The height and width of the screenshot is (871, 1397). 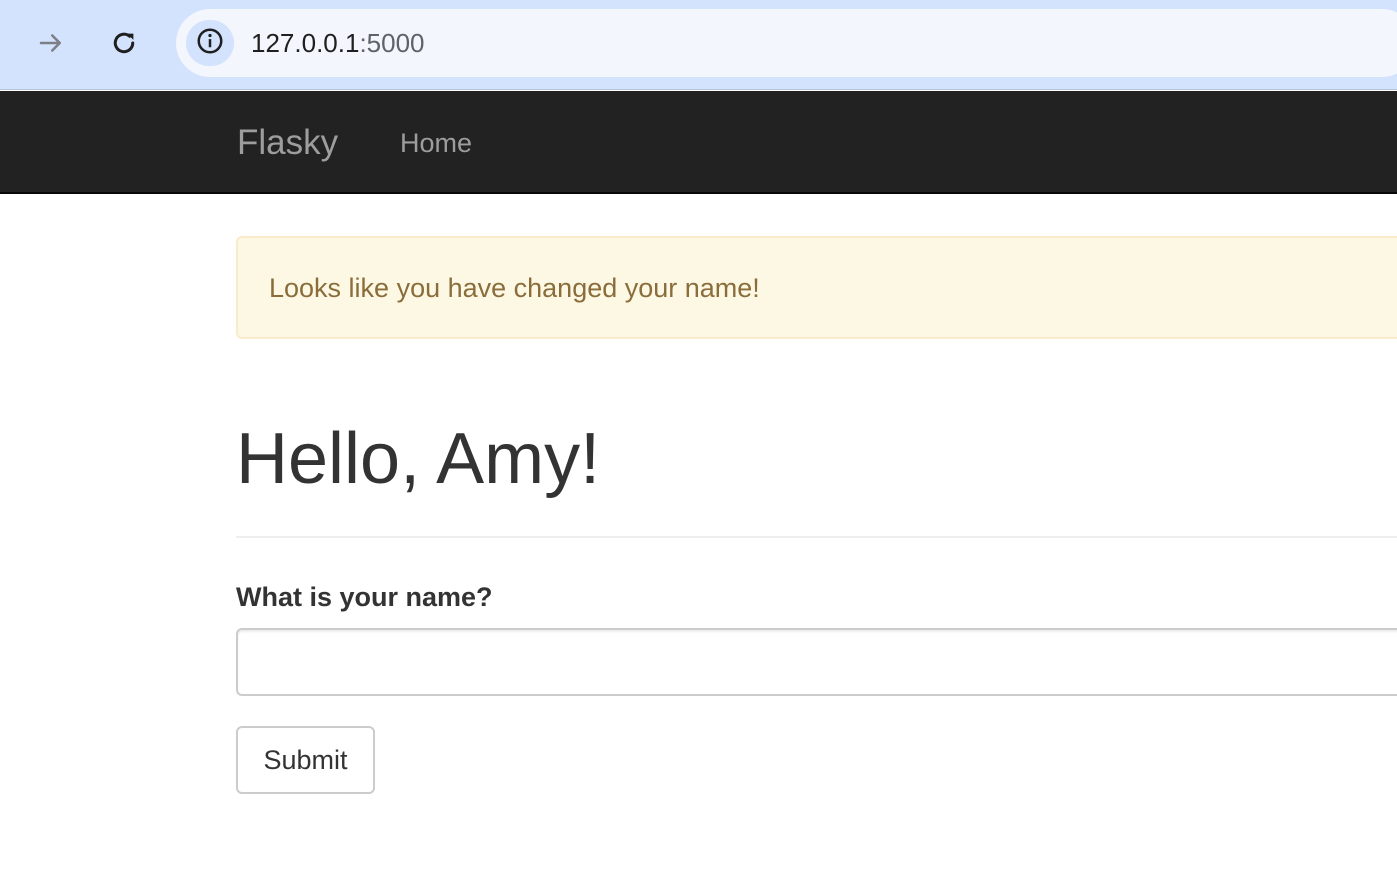 What do you see at coordinates (305, 760) in the screenshot?
I see `submit-button: Submit` at bounding box center [305, 760].